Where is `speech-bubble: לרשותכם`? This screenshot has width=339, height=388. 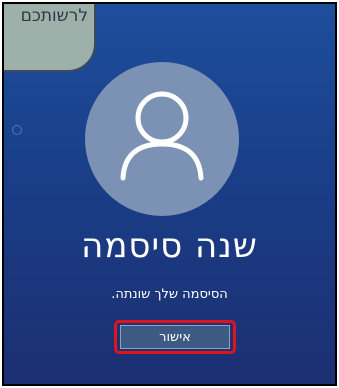
speech-bubble: לרשותכם is located at coordinates (50, 38).